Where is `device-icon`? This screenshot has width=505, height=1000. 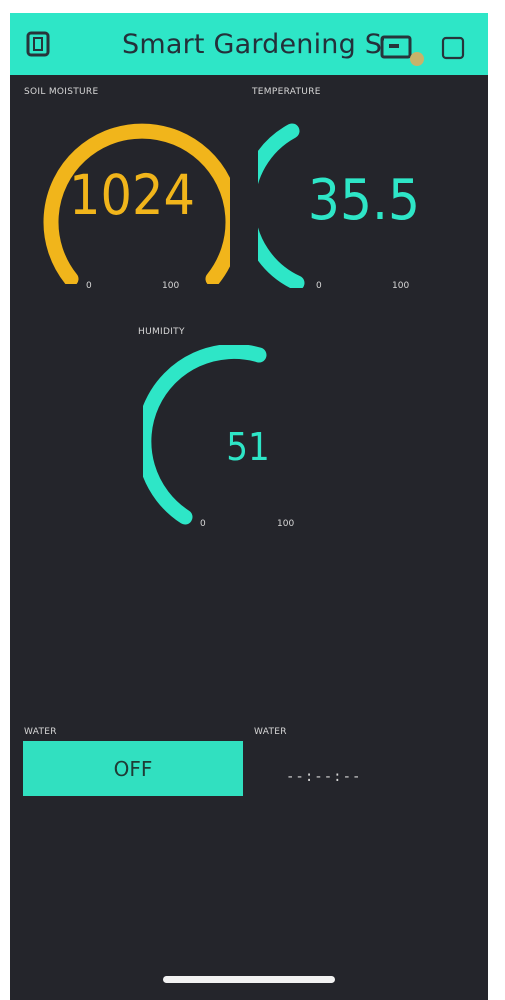 device-icon is located at coordinates (405, 53).